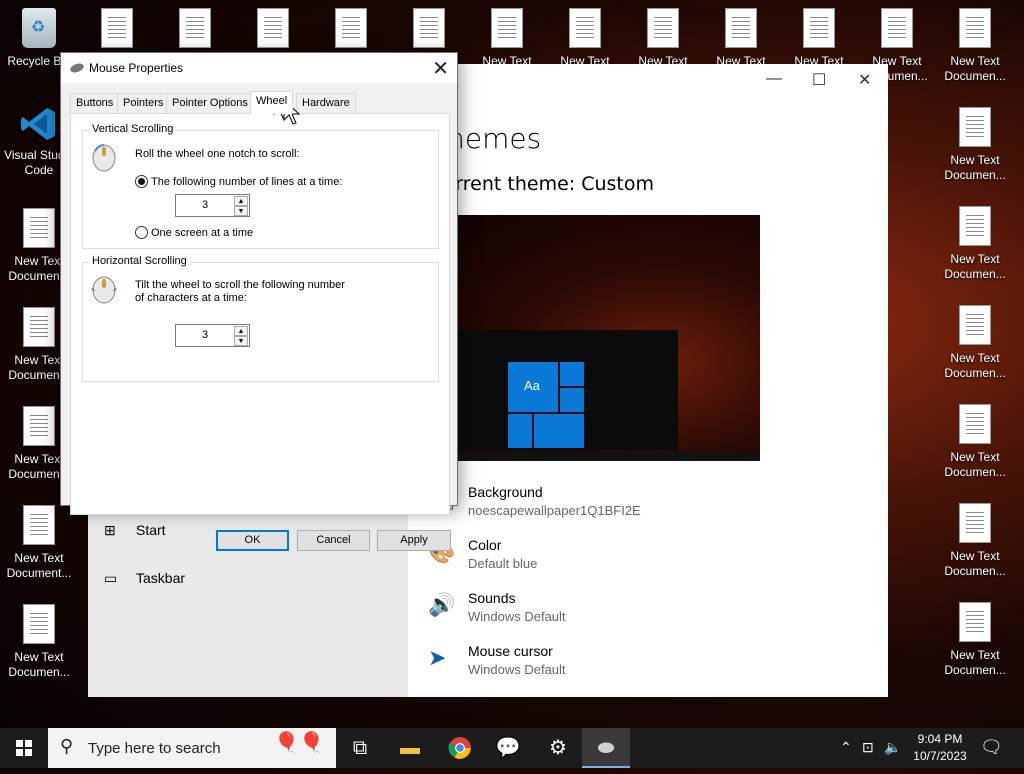 The width and height of the screenshot is (1024, 774). Describe the element at coordinates (940, 748) in the screenshot. I see `clock: 9:04 PM 10/7/2023` at that location.